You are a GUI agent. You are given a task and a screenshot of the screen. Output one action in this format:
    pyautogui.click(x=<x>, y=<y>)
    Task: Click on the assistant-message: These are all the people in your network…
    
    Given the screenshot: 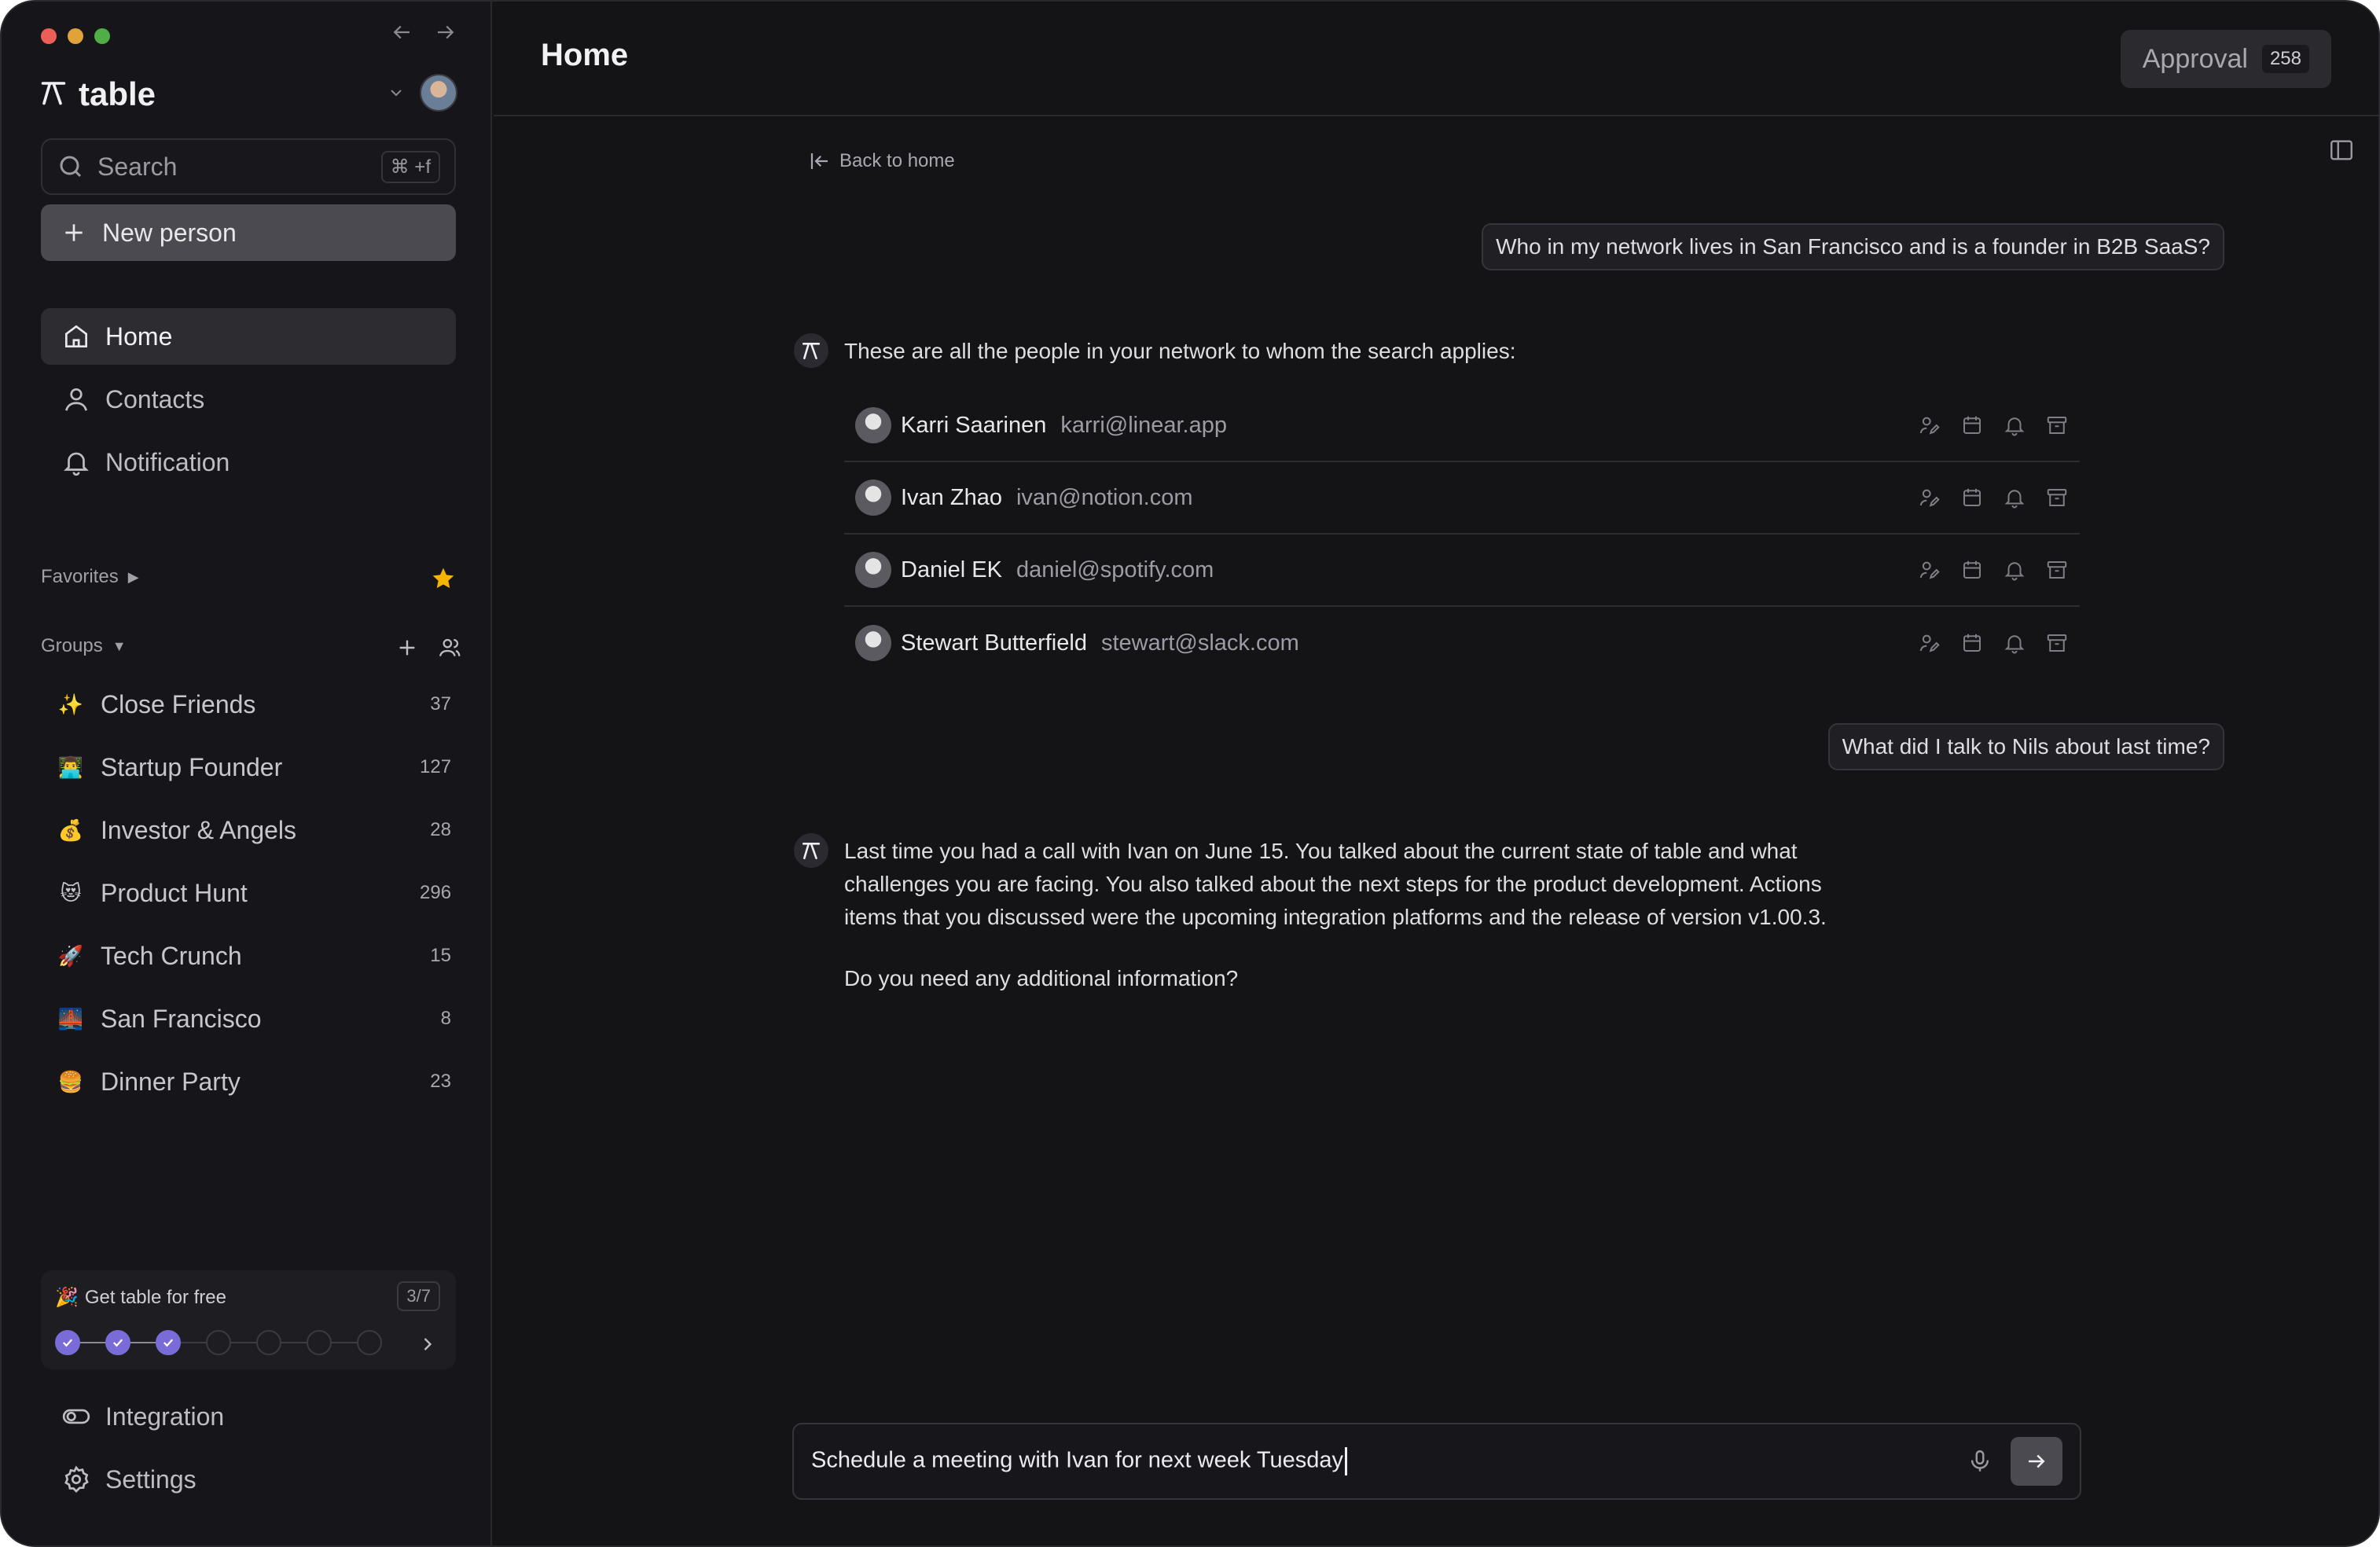 What is the action you would take?
    pyautogui.click(x=1180, y=351)
    